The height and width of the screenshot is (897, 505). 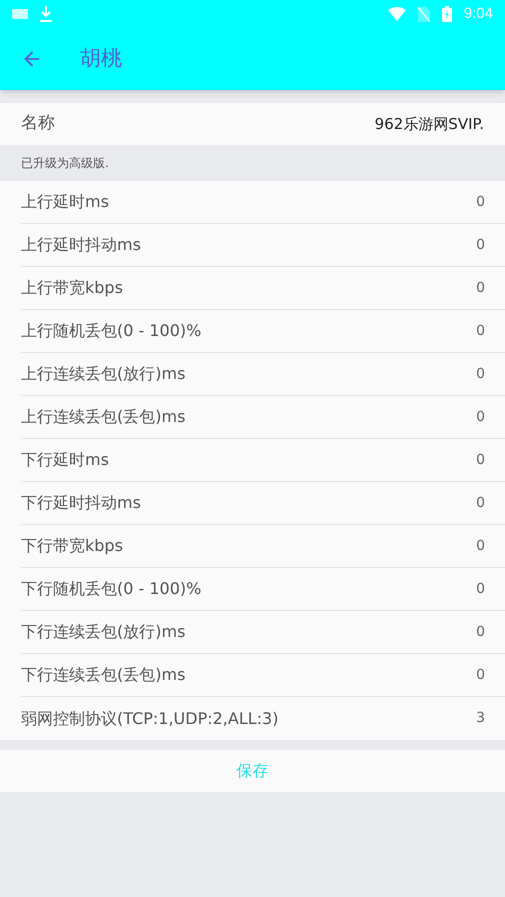 I want to click on setting-row: 上行连续丢包(丢包)ms 0, so click(x=263, y=417).